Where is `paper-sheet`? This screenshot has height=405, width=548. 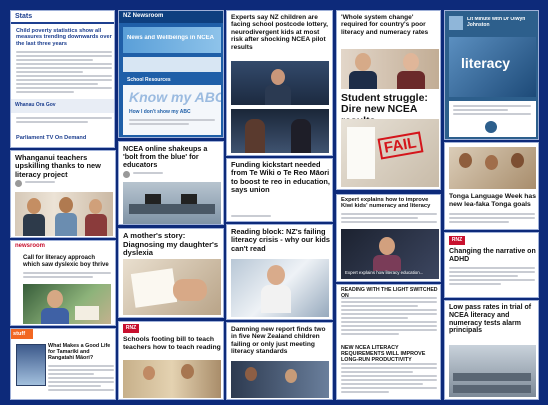 paper-sheet is located at coordinates (154, 288).